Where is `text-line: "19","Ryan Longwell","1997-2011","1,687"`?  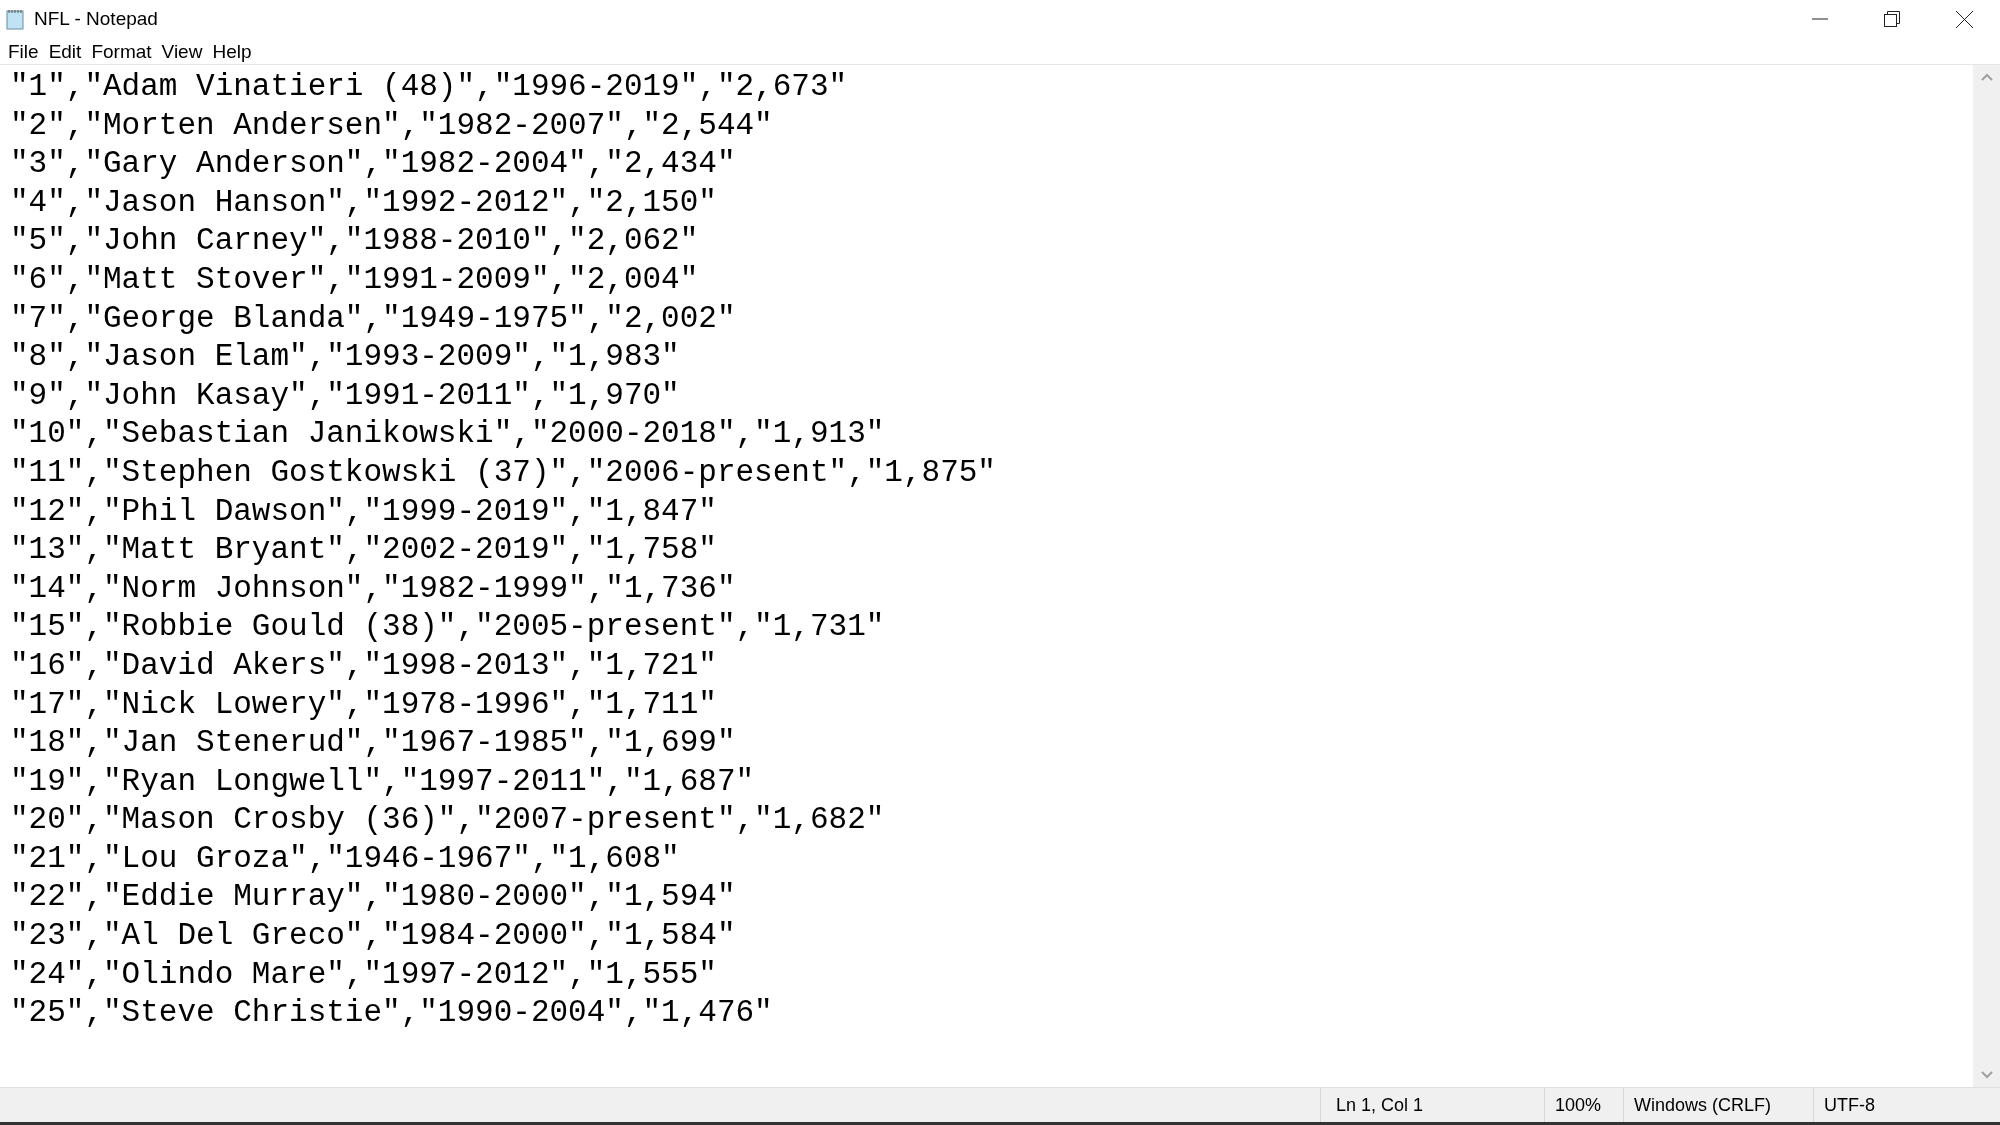
text-line: "19","Ryan Longwell","1997-2011","1,687" is located at coordinates (382, 781).